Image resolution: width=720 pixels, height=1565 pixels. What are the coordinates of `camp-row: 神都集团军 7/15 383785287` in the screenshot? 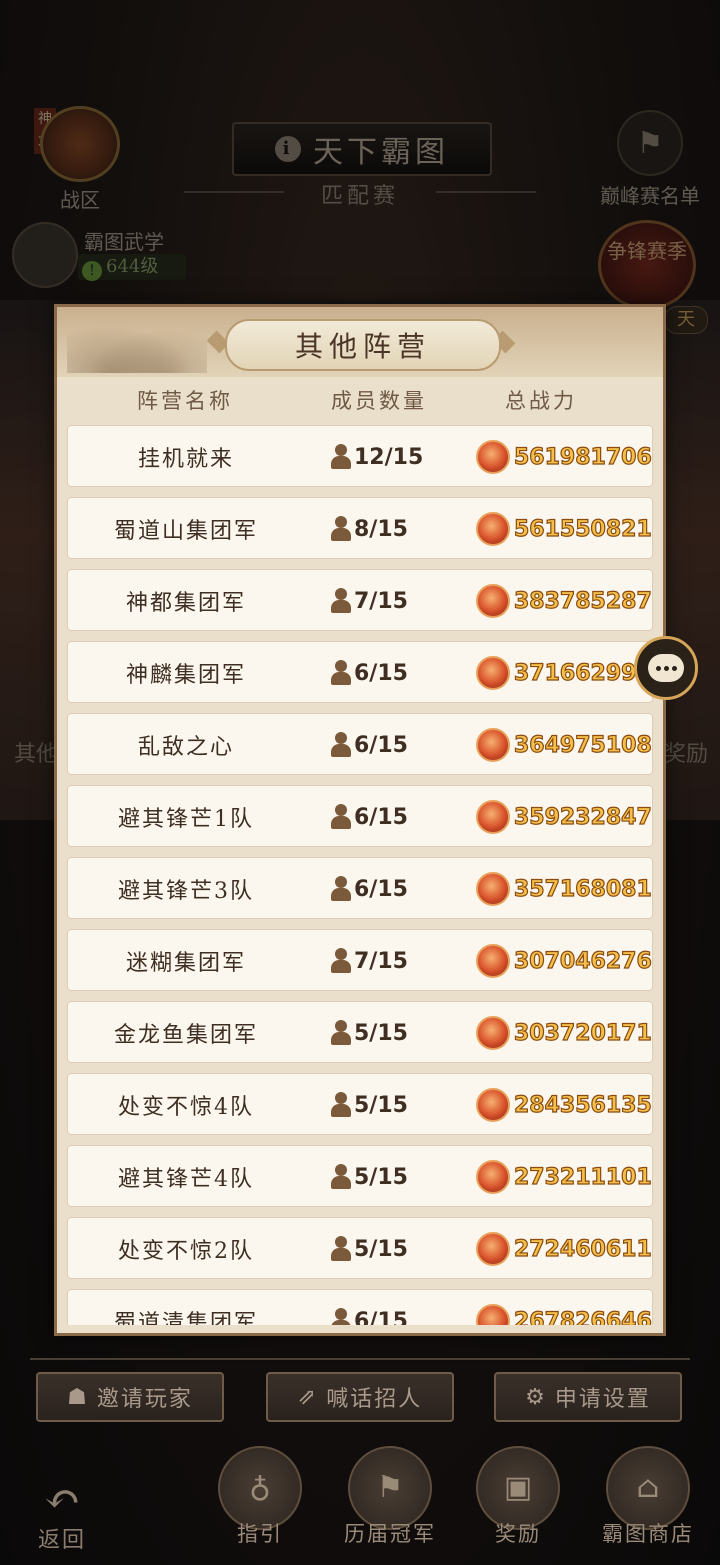 It's located at (360, 600).